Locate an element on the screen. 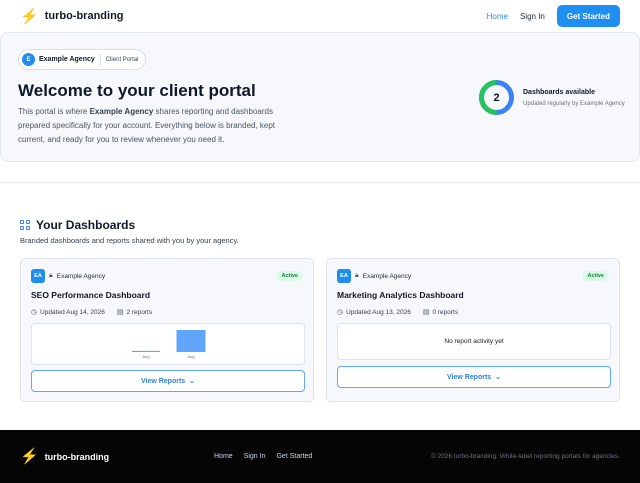  brand-name: turbo-branding is located at coordinates (84, 16).